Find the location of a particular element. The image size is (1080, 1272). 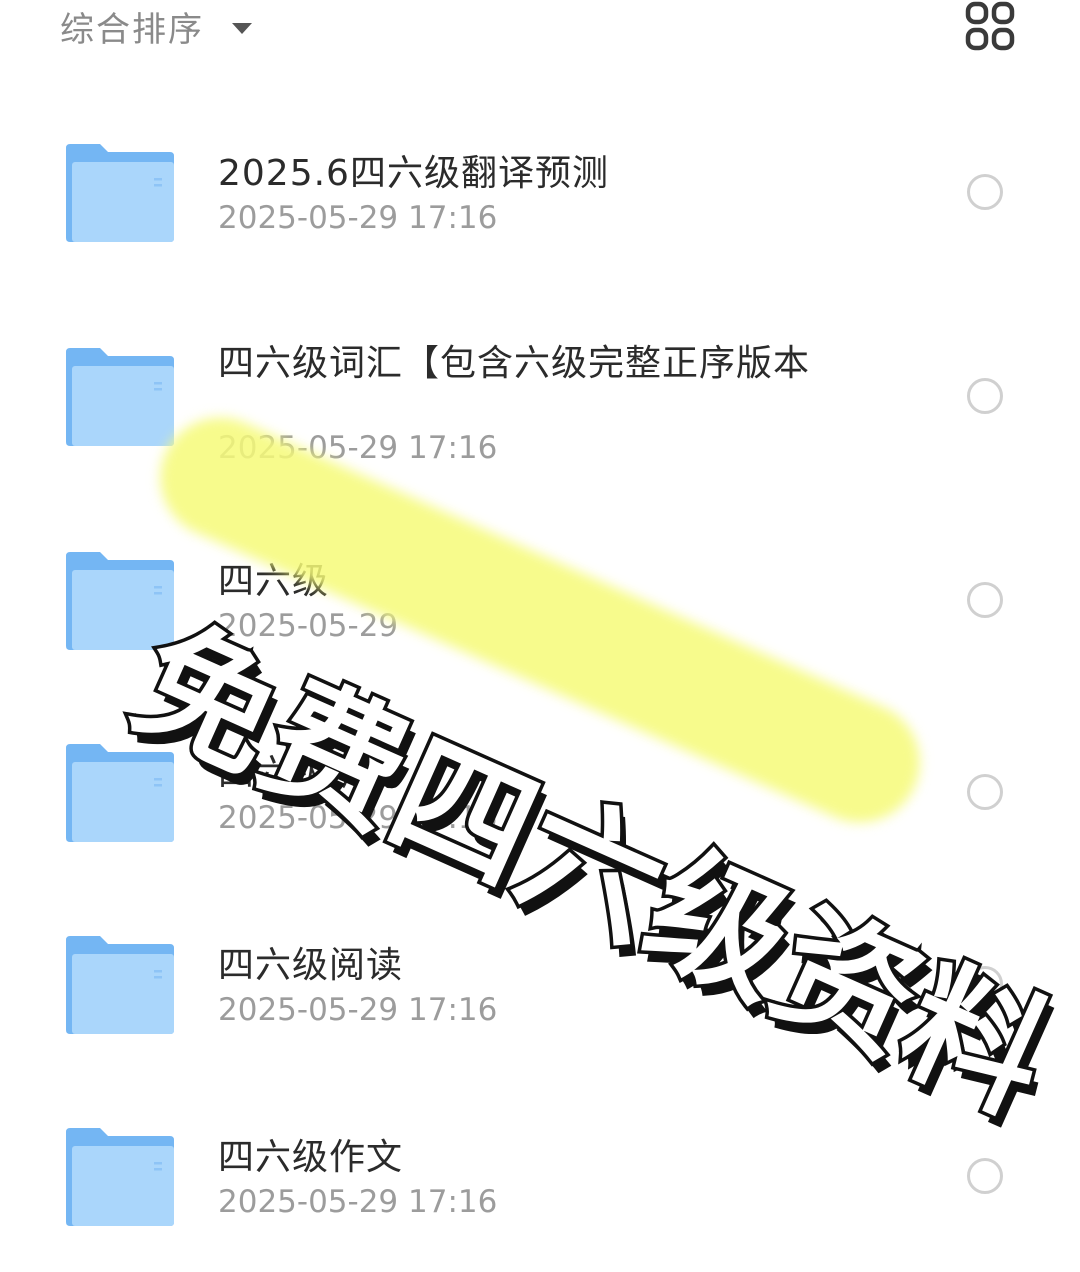

folder-row: 四六级词汇【包含六级完整正序版本 2025-05-29 17:16 is located at coordinates (540, 404).